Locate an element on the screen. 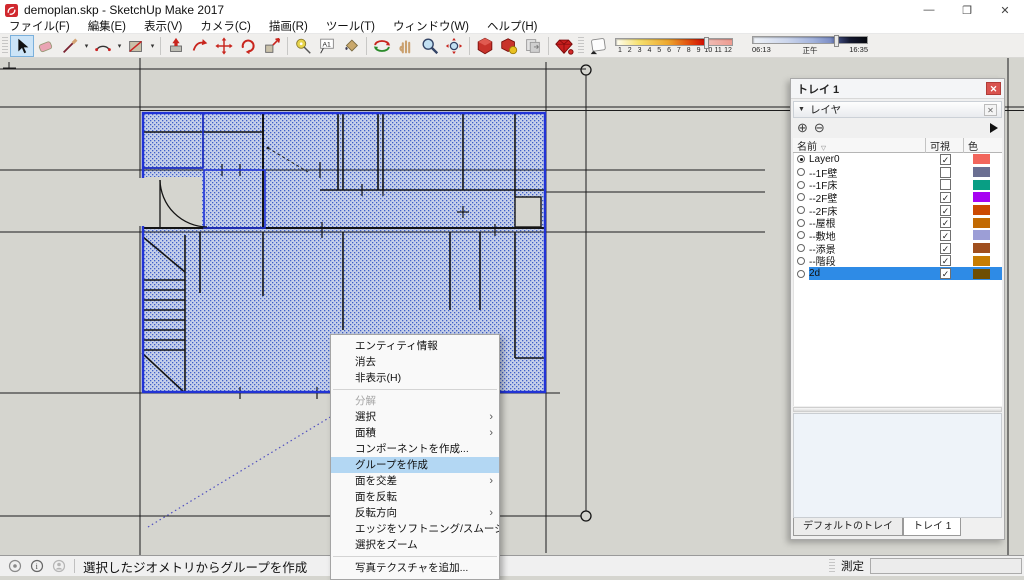 The image size is (1024, 580). menu-item-hide: 非表示(H) is located at coordinates (415, 378).